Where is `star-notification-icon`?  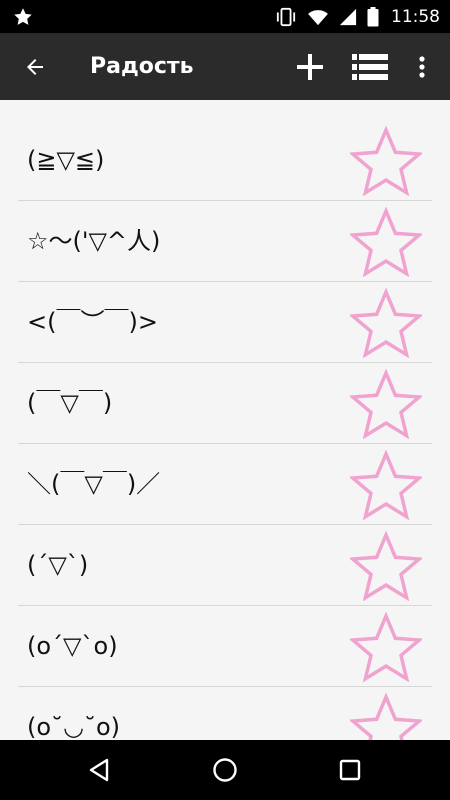 star-notification-icon is located at coordinates (23, 17).